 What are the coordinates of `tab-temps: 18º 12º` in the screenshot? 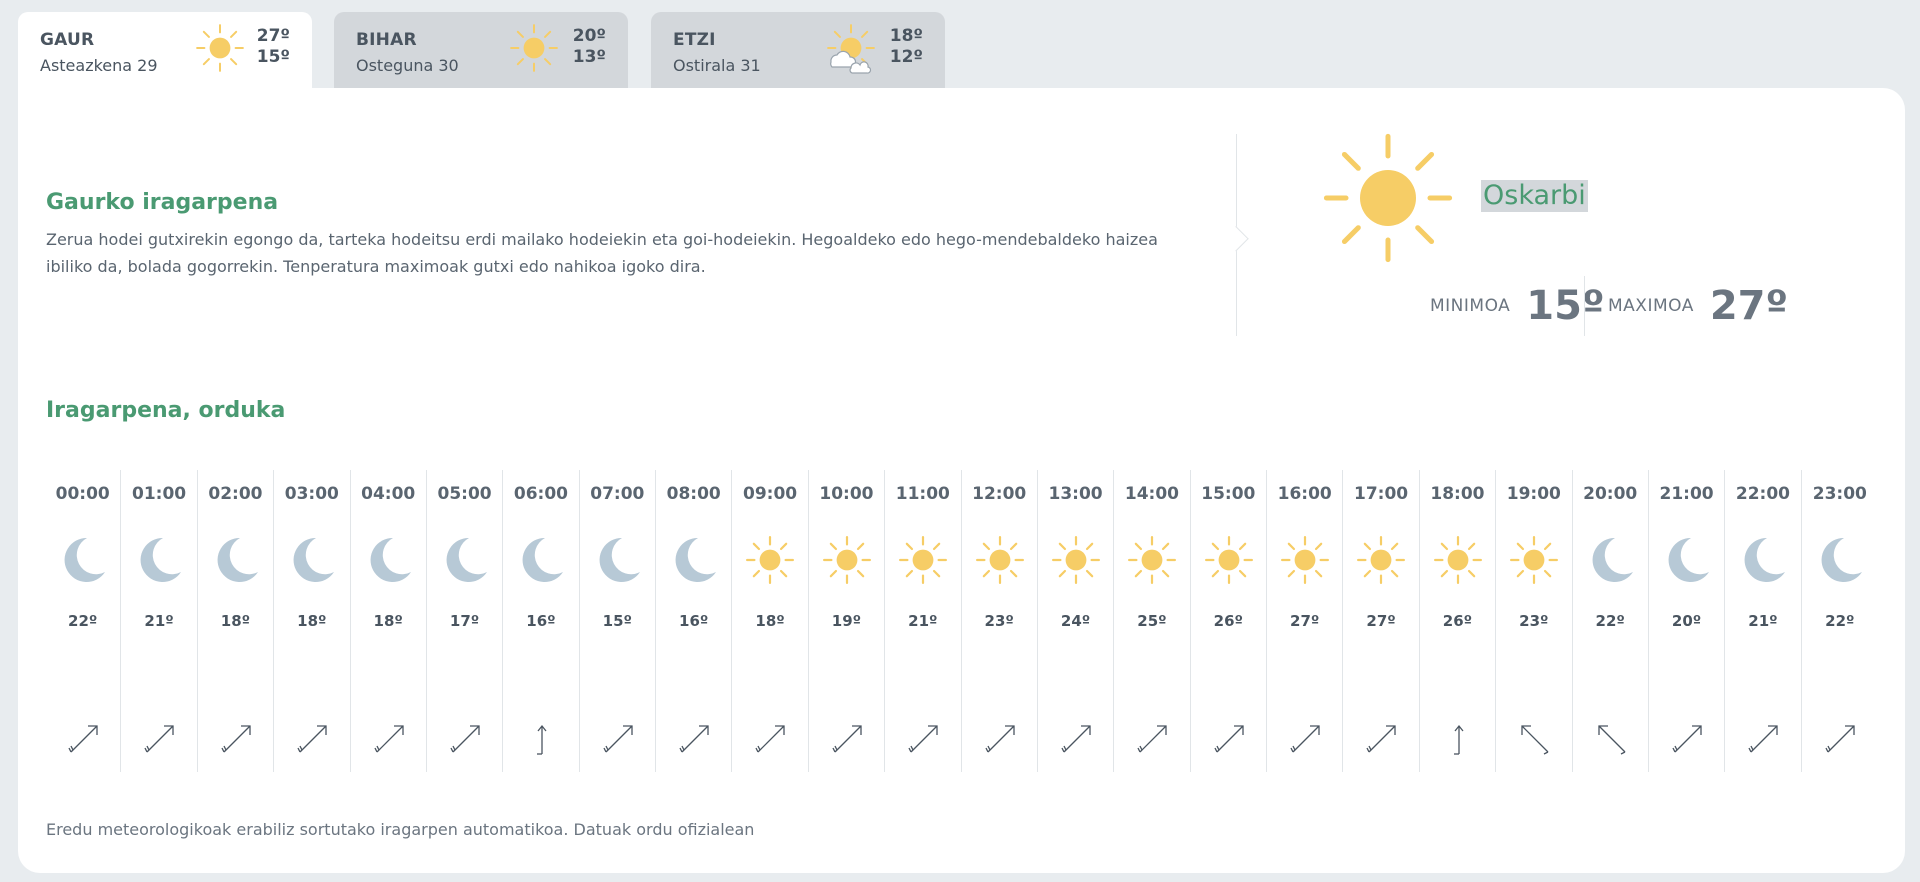 It's located at (906, 47).